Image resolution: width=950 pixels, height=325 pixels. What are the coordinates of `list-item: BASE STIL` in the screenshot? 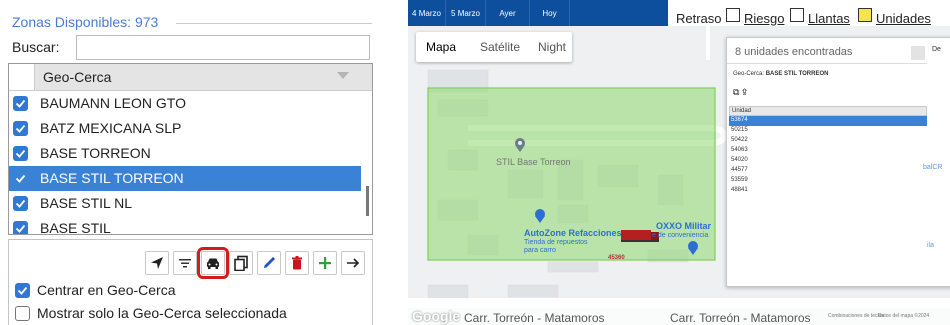 It's located at (185, 225).